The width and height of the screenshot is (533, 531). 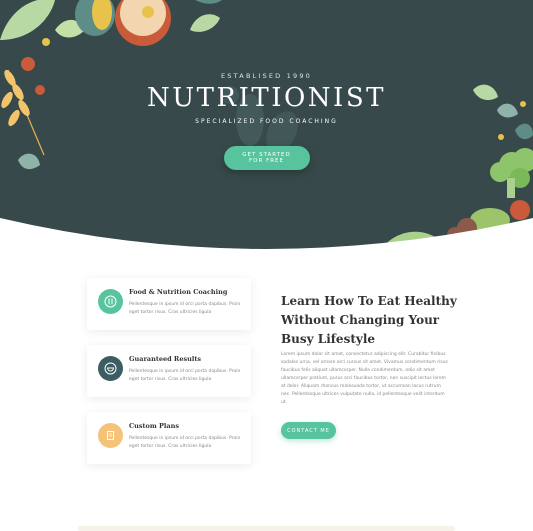 I want to click on headline-line: Without Changing Your, so click(x=360, y=320).